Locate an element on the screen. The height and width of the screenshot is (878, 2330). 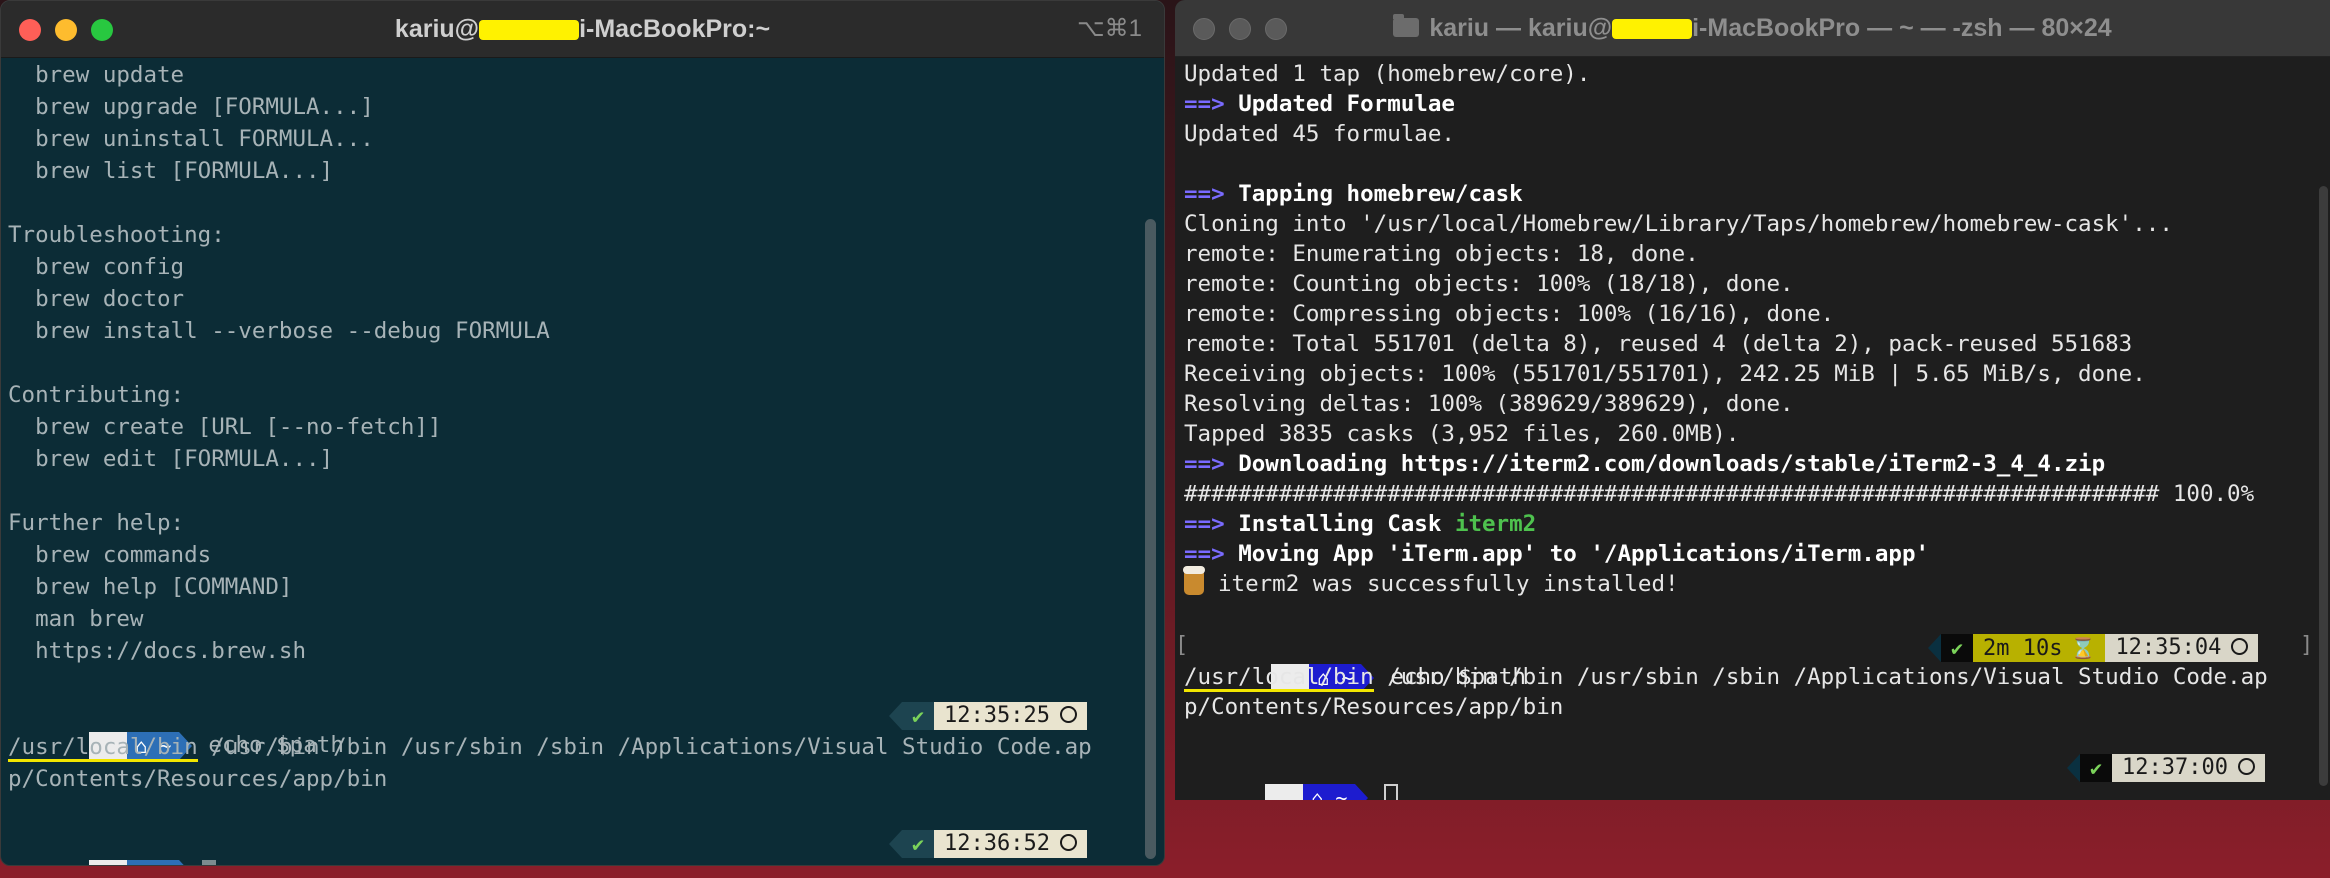
output-line: brew commands is located at coordinates (110, 555).